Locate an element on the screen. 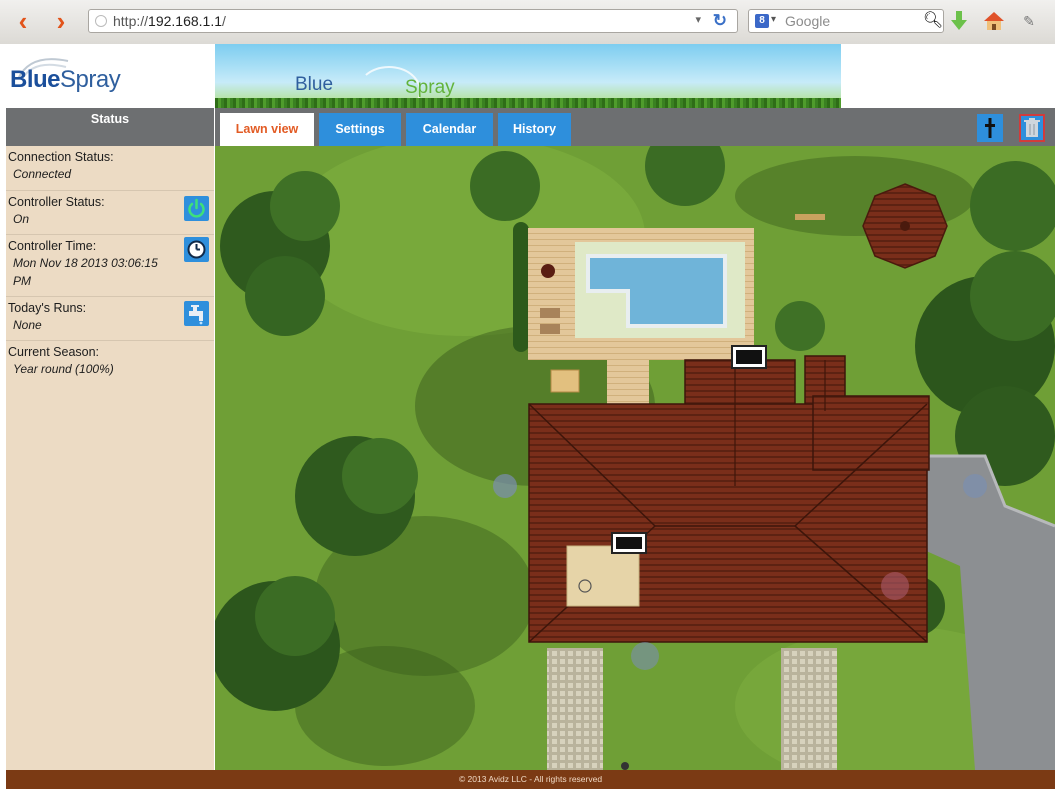 The width and height of the screenshot is (1055, 789). addon-icon: ✎ is located at coordinates (1029, 21).